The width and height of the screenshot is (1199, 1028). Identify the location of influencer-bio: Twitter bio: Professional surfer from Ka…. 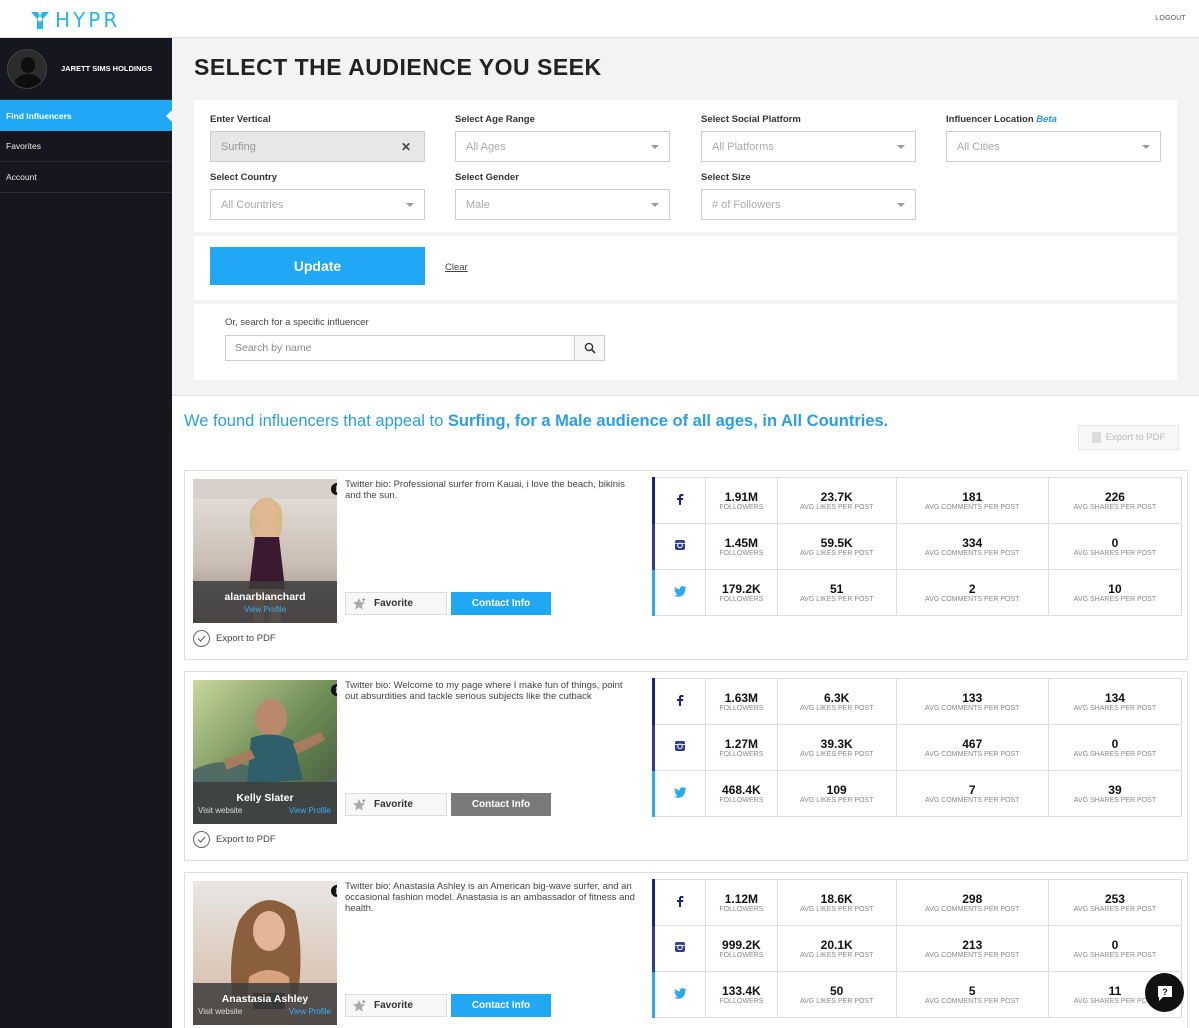
(485, 490).